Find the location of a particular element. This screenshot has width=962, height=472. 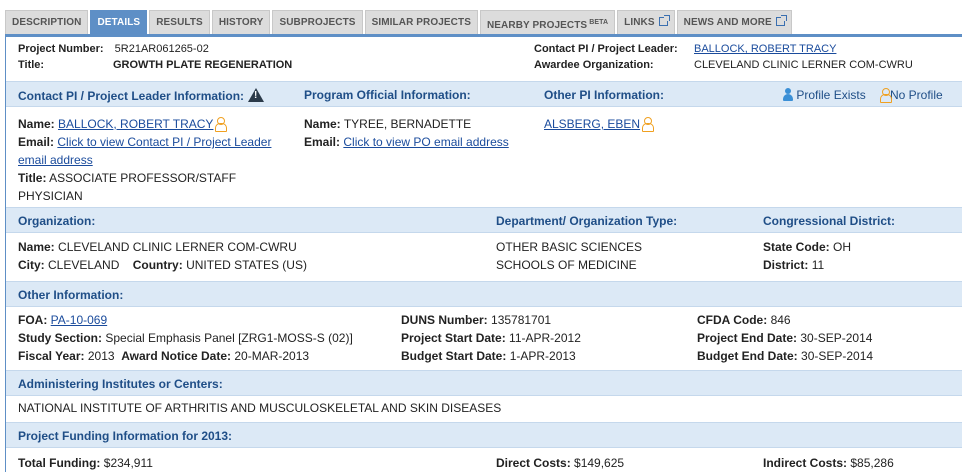

institutes-section-header: Administering Institutes or Centers: is located at coordinates (484, 383).